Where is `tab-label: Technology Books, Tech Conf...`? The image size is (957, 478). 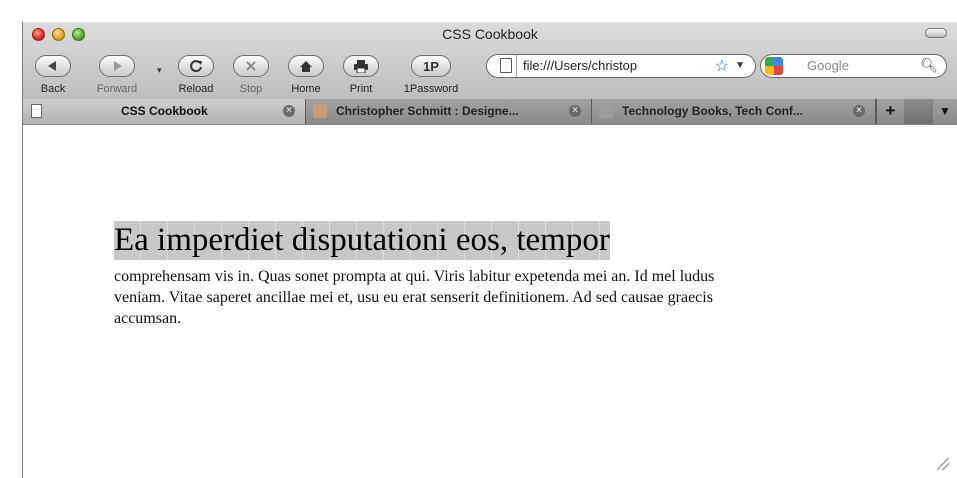
tab-label: Technology Books, Tech Conf... is located at coordinates (712, 111).